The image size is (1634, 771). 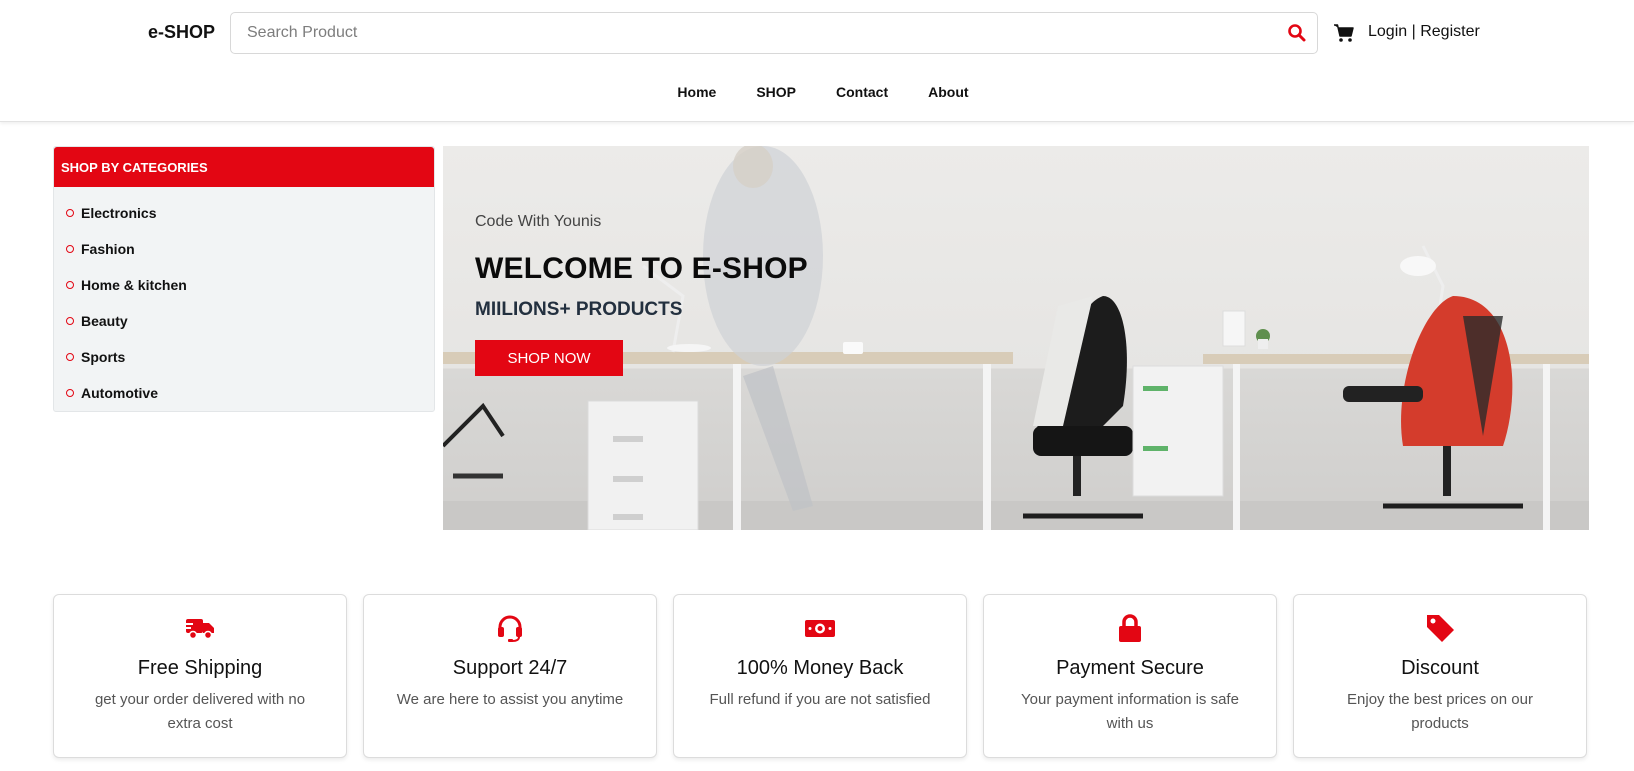 I want to click on category-label: Automotive, so click(x=119, y=393).